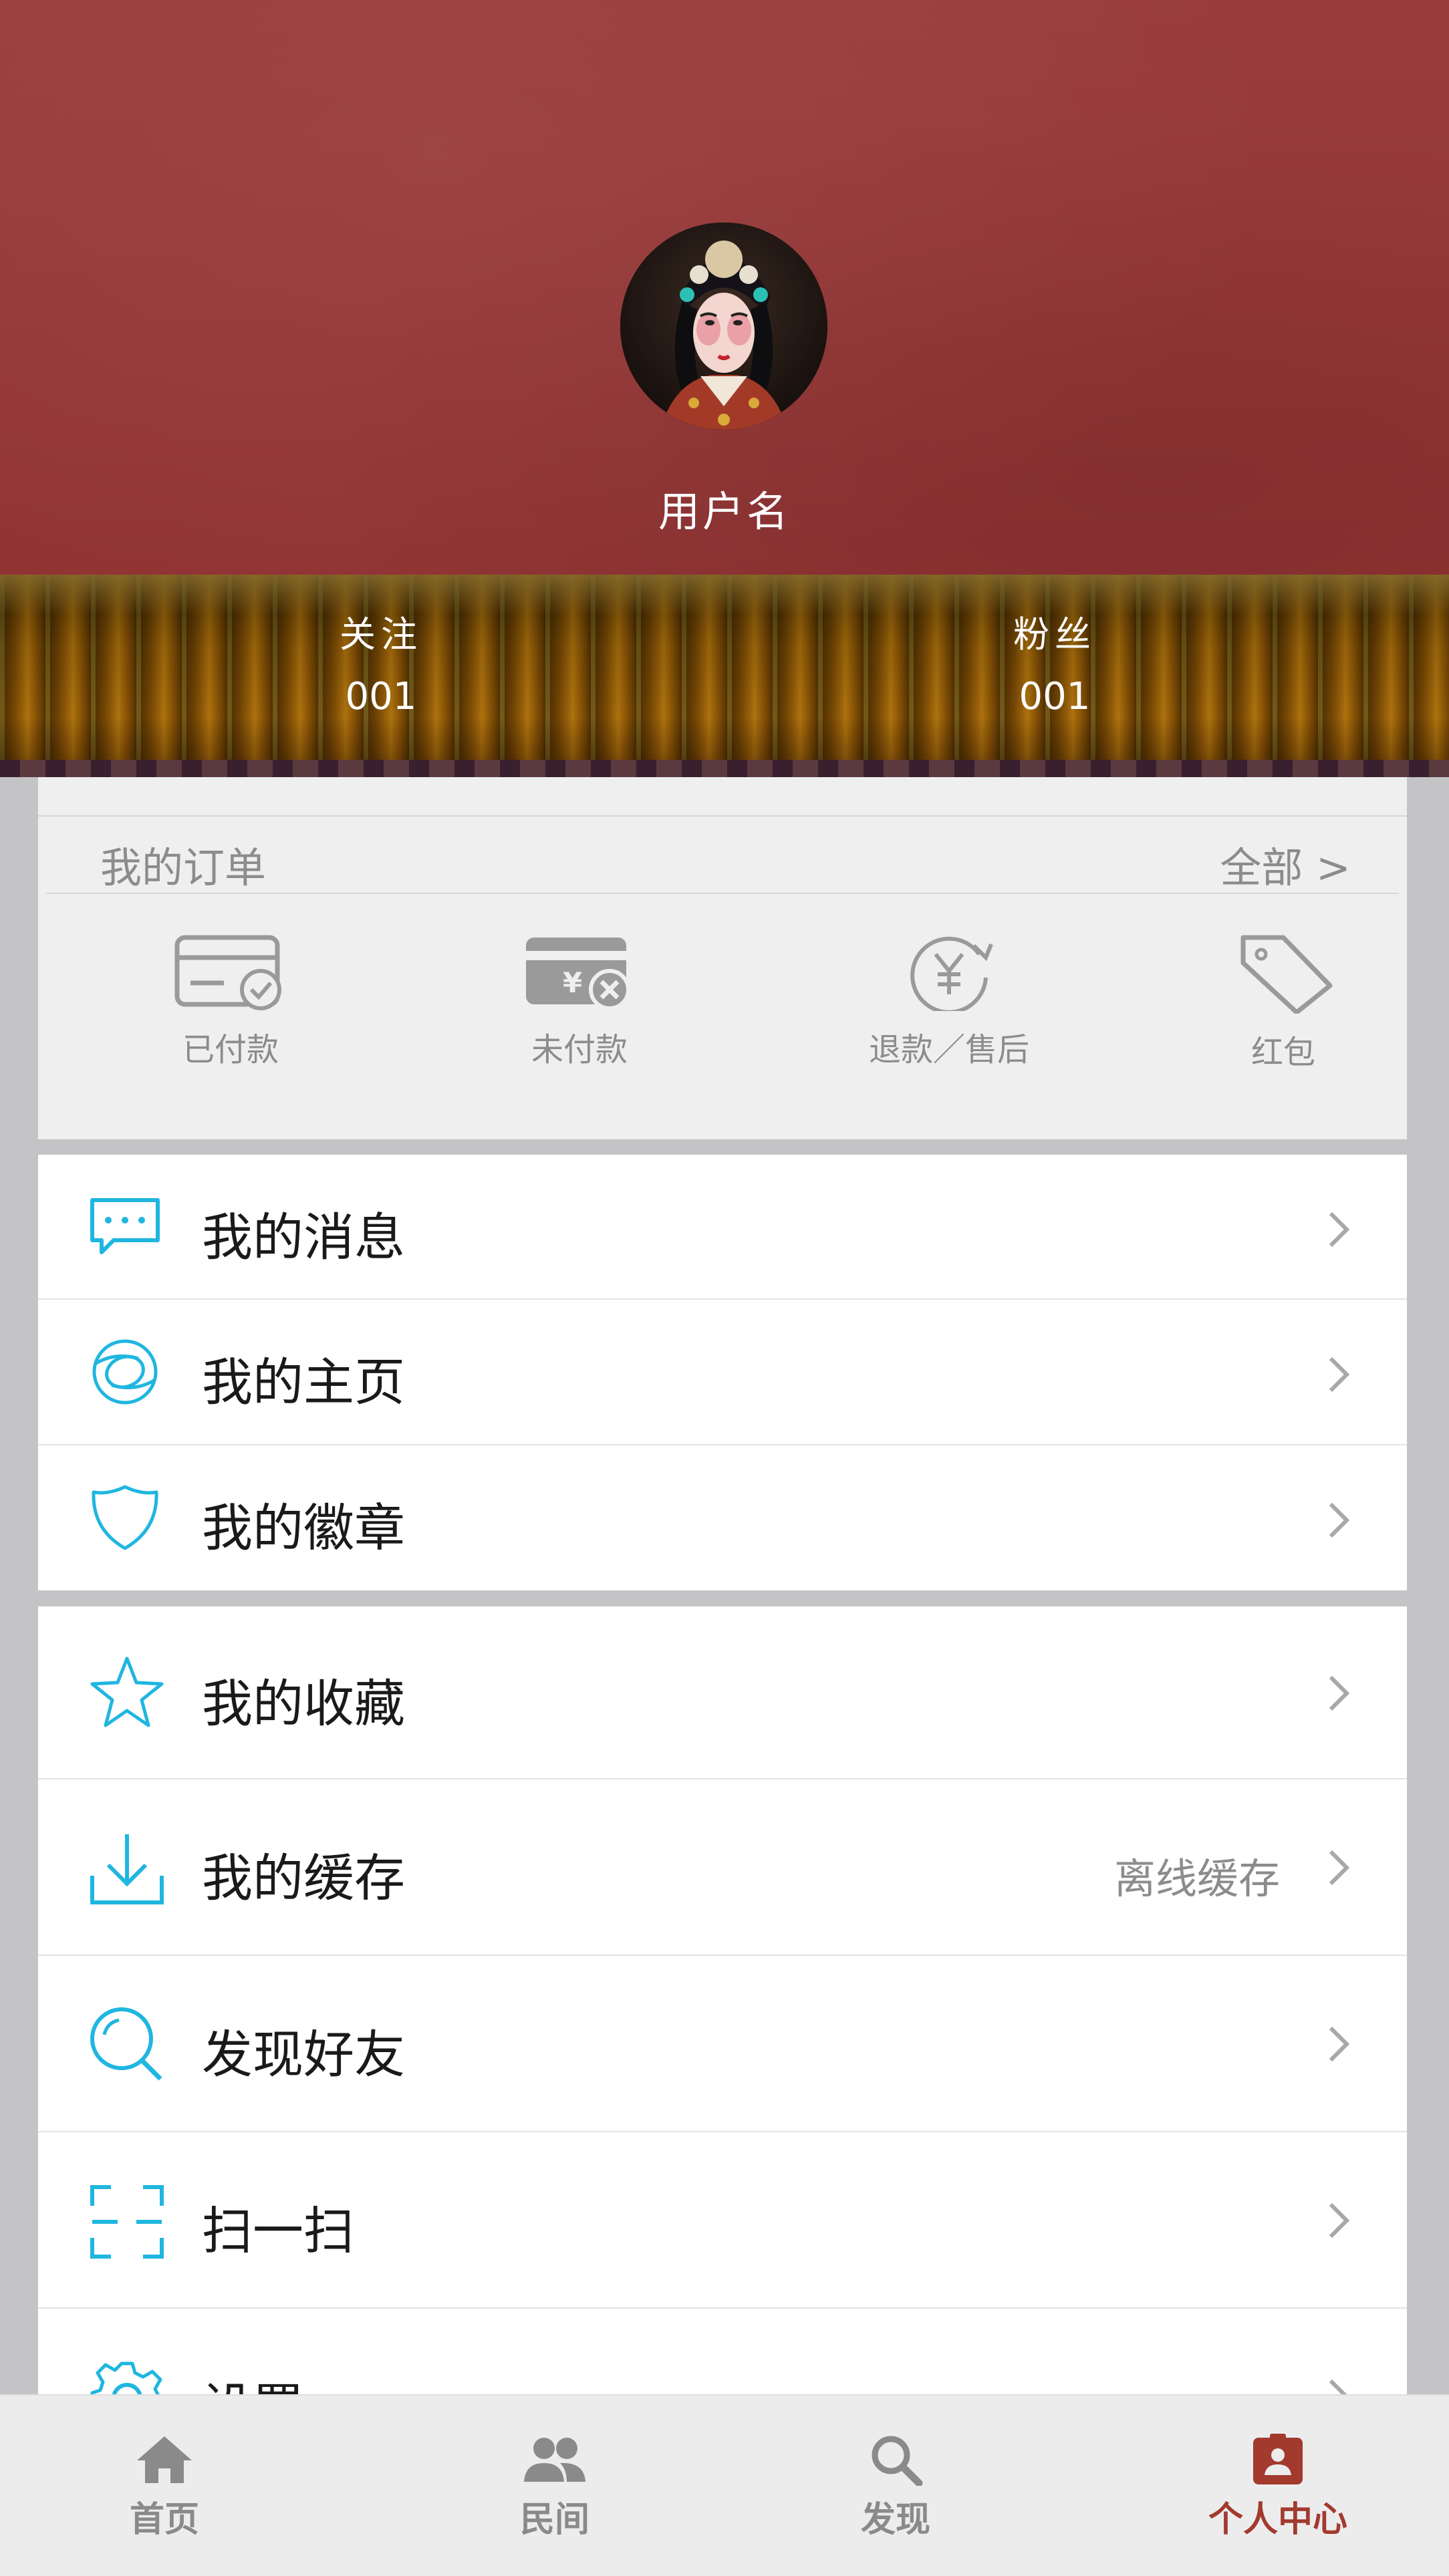 The width and height of the screenshot is (1449, 2576). Describe the element at coordinates (723, 1867) in the screenshot. I see `menu-item-cache: 我的缓存 离线缓存` at that location.